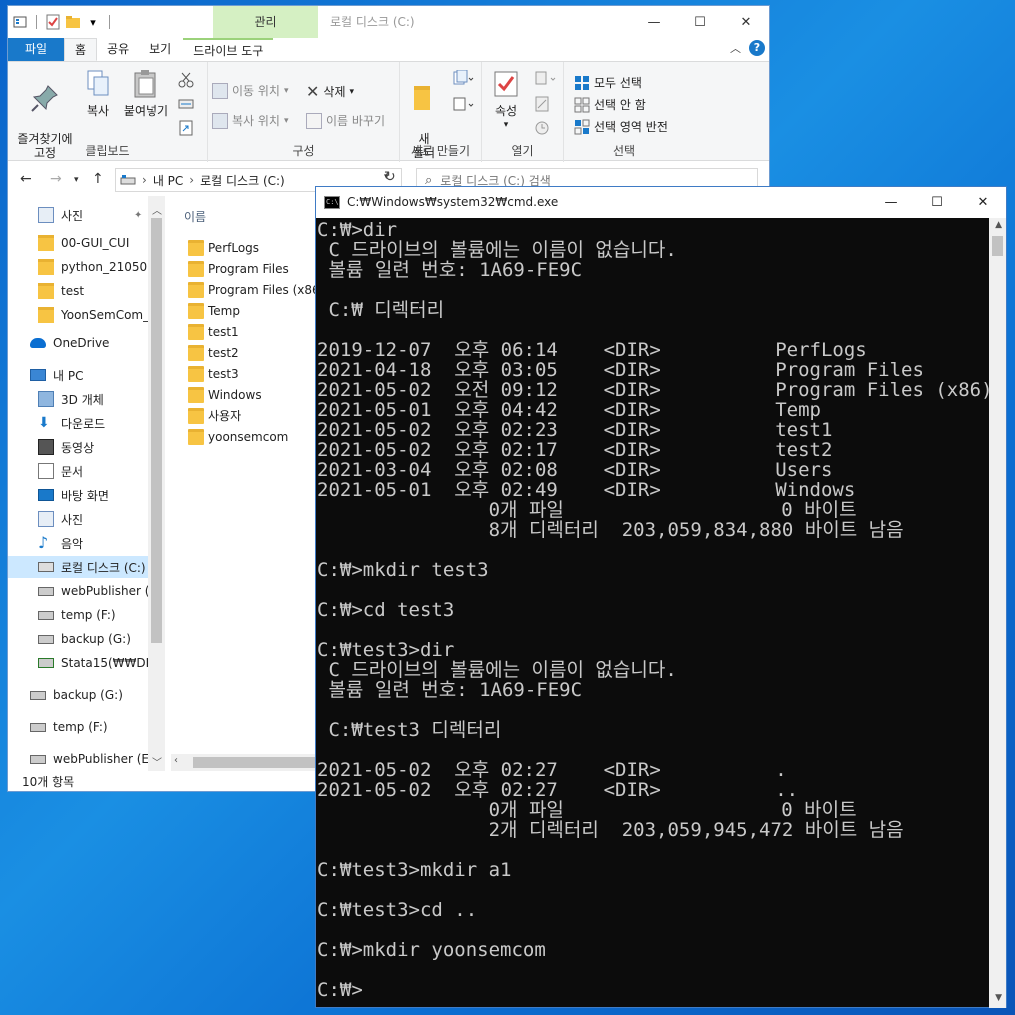 The image size is (1015, 1015). I want to click on file-row: Windows, so click(225, 394).